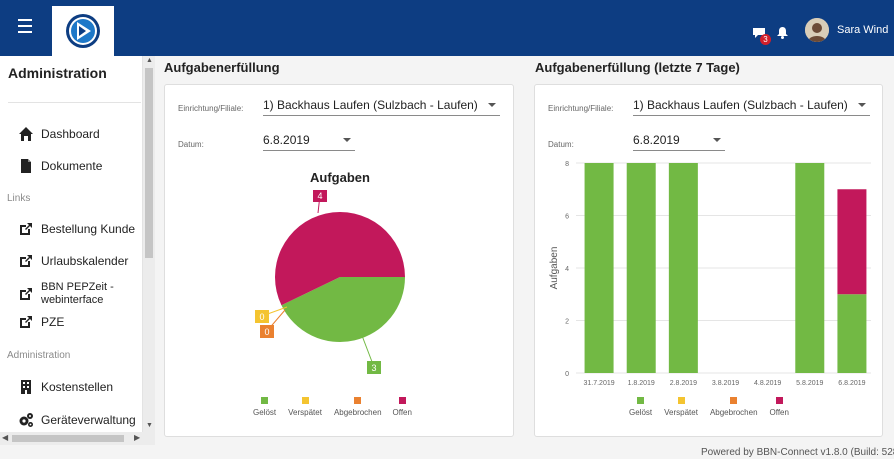  Describe the element at coordinates (149, 60) in the screenshot. I see `scroll-up-icon: ▲` at that location.